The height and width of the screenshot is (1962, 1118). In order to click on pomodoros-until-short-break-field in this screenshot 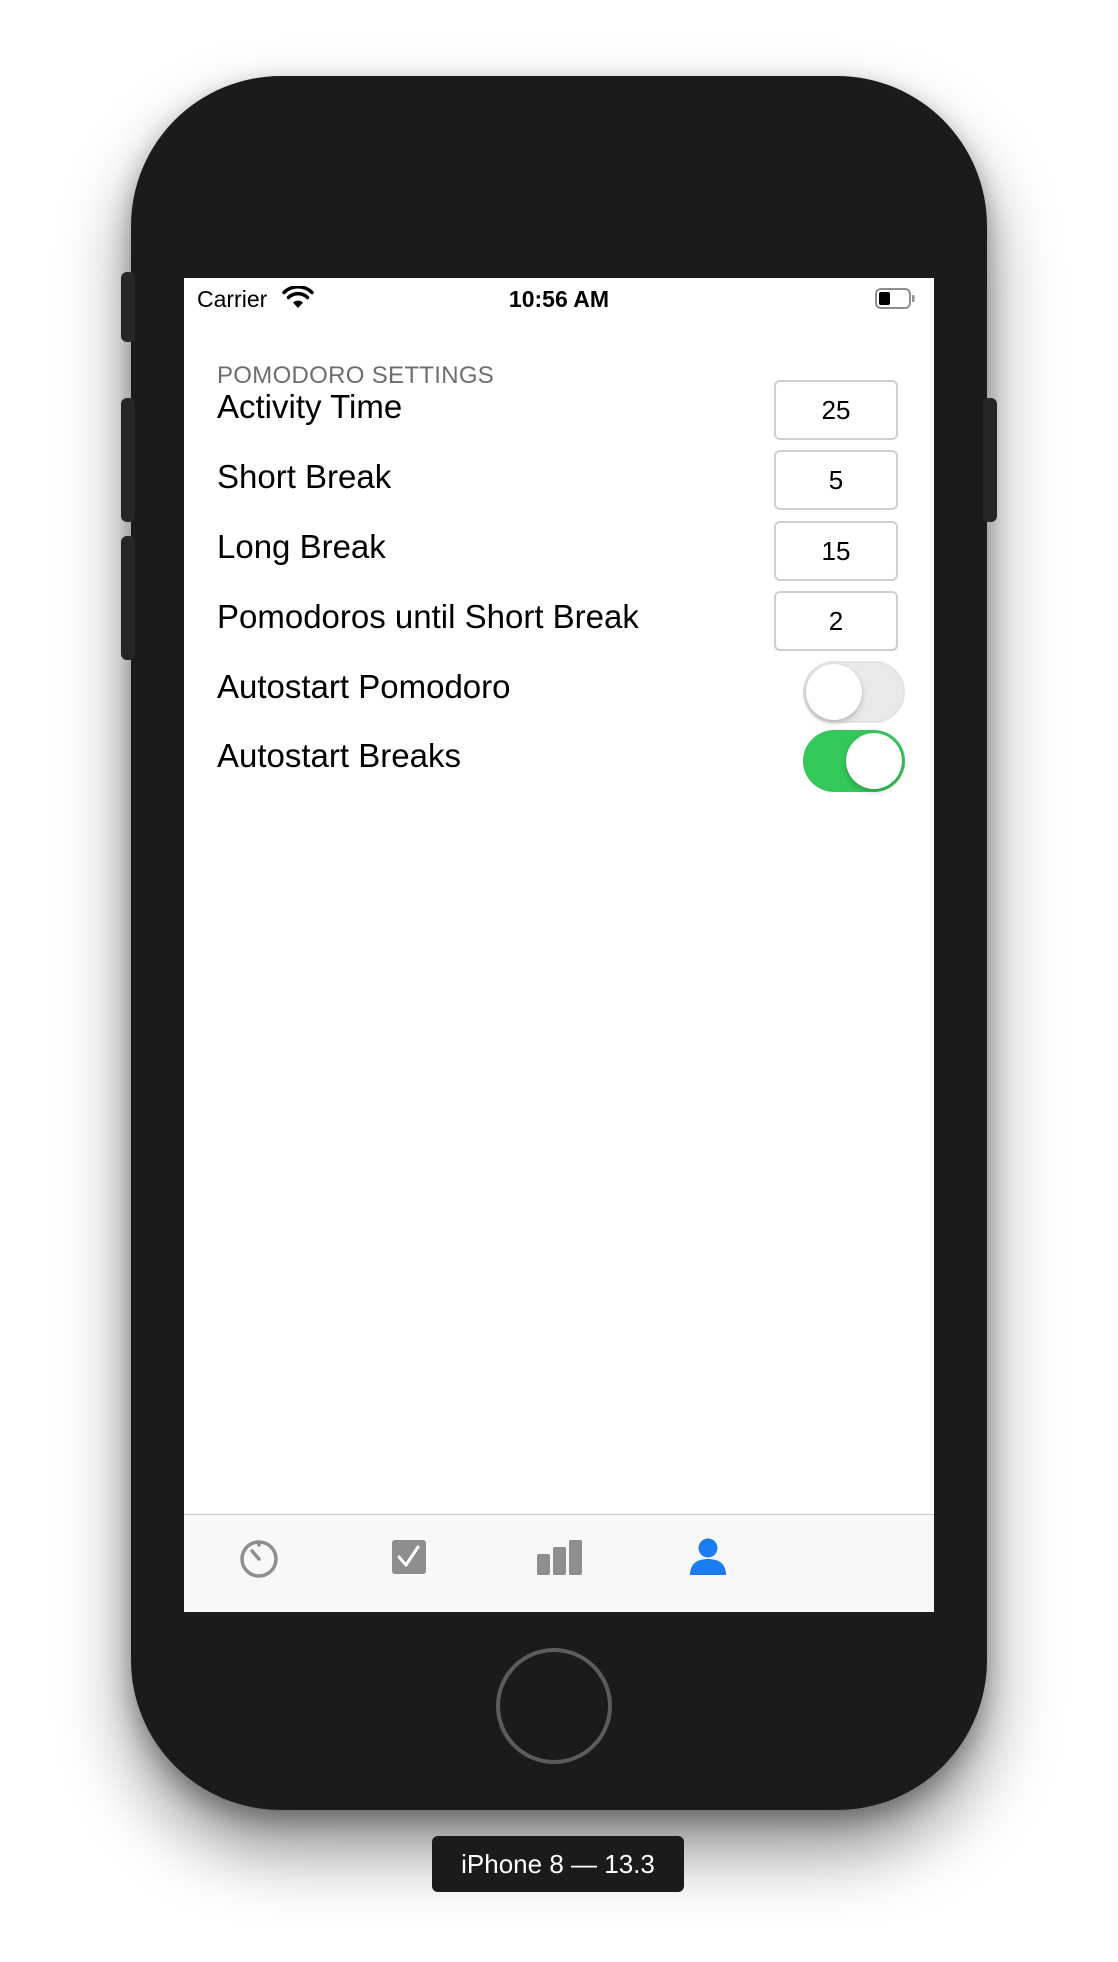, I will do `click(836, 621)`.